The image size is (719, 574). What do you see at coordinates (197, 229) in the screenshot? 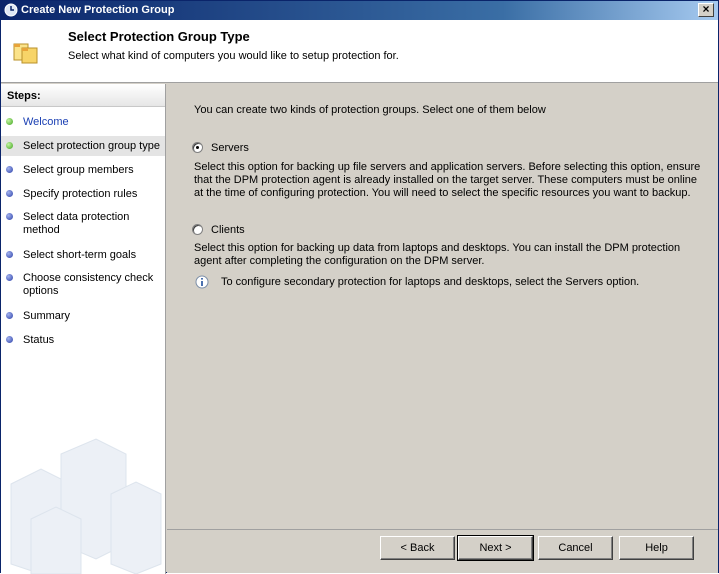
I see `clients-radio` at bounding box center [197, 229].